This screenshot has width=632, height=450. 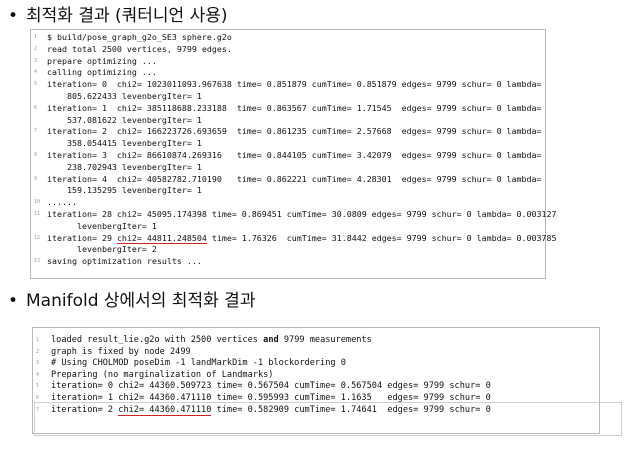 I want to click on line-text-part: iteration= 29, so click(x=82, y=237).